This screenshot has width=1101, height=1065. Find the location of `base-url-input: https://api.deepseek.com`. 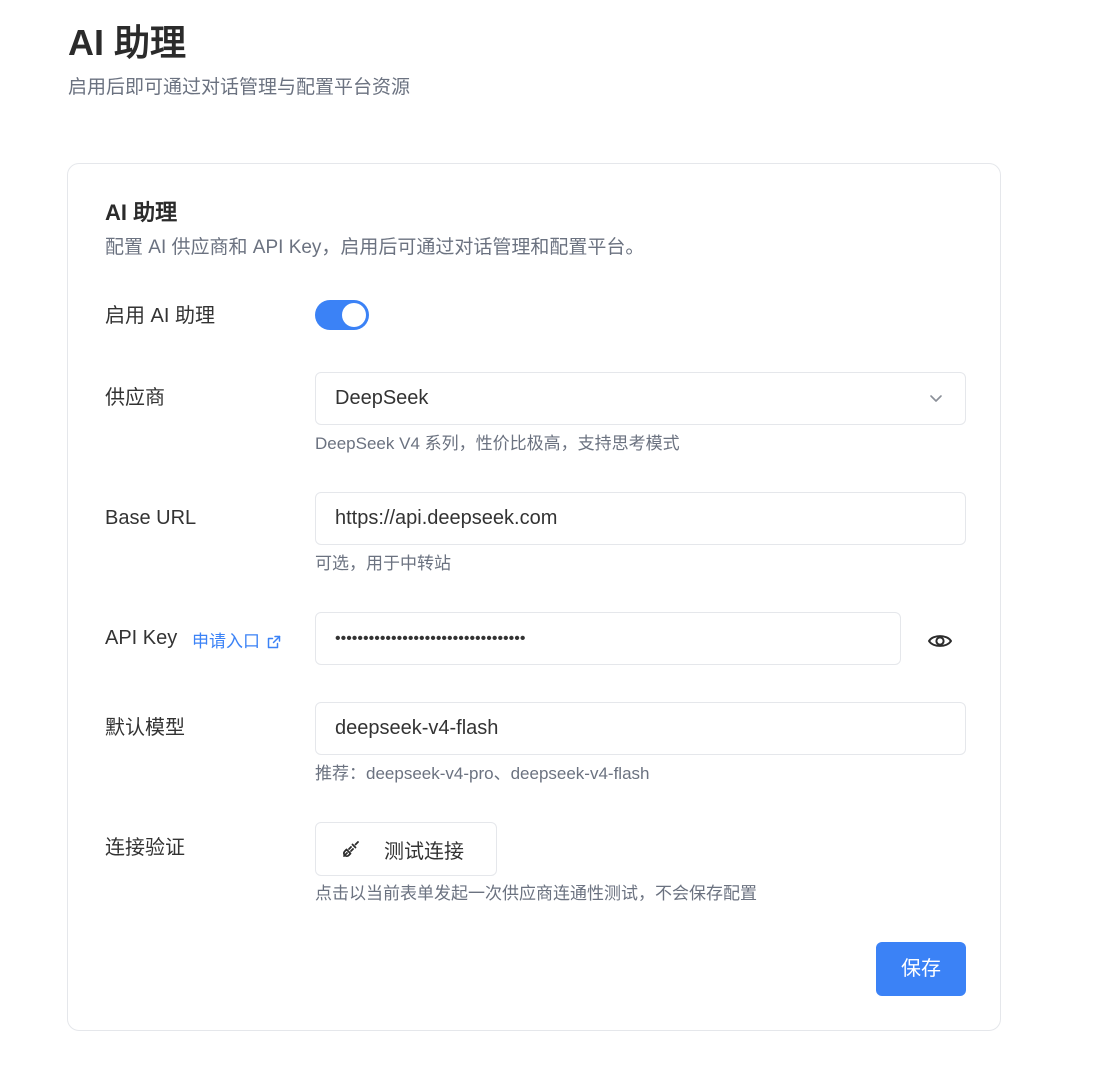

base-url-input: https://api.deepseek.com is located at coordinates (640, 518).